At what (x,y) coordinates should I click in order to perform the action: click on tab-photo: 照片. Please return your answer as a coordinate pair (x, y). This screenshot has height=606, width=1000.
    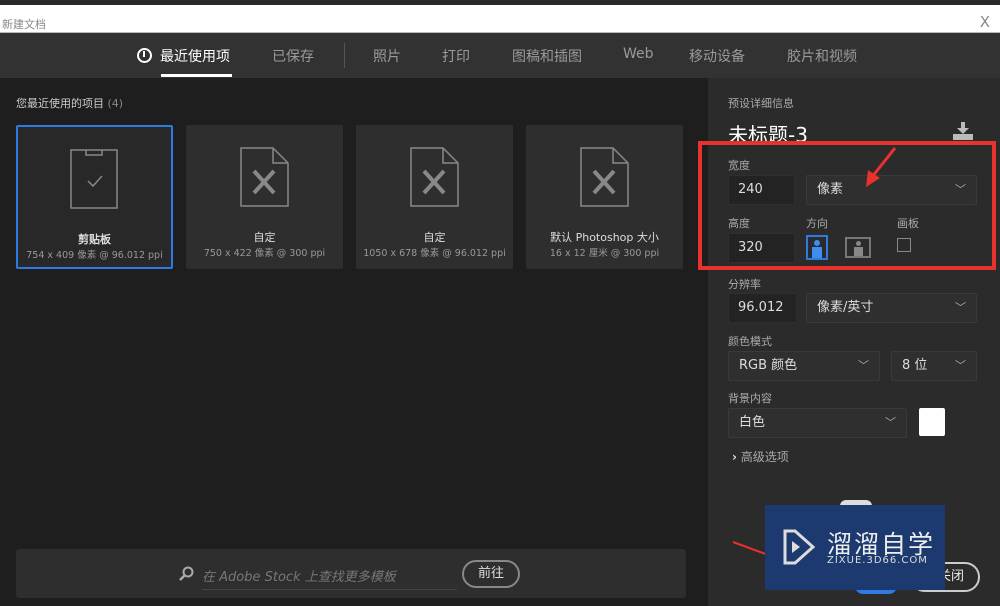
    Looking at the image, I should click on (387, 56).